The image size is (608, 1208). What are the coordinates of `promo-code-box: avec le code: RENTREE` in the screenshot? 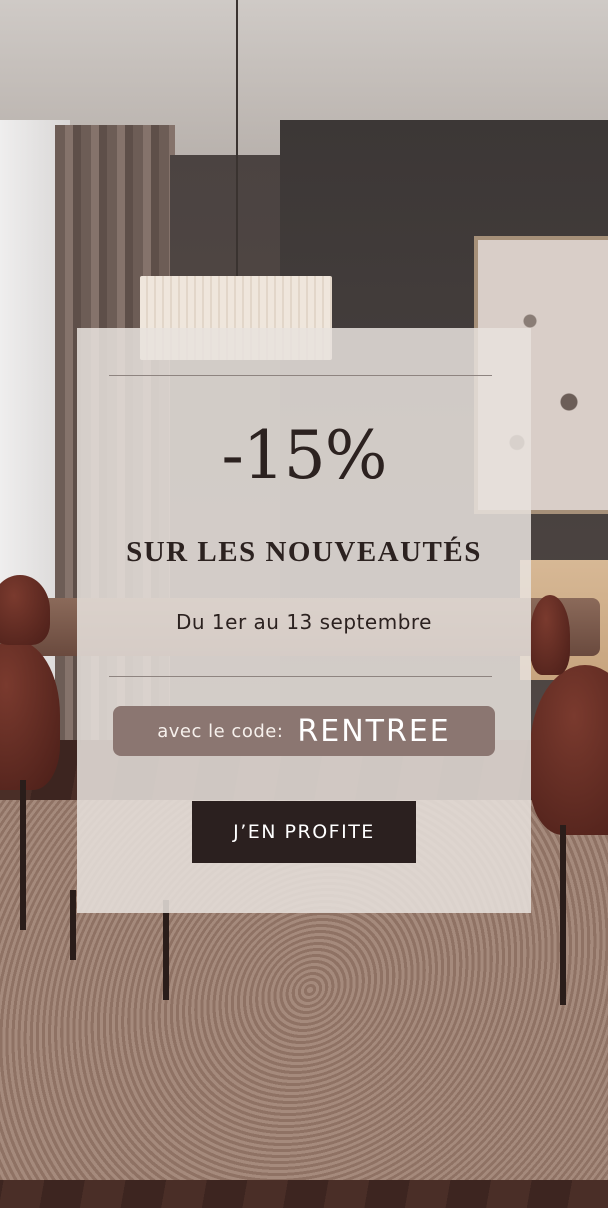 It's located at (304, 731).